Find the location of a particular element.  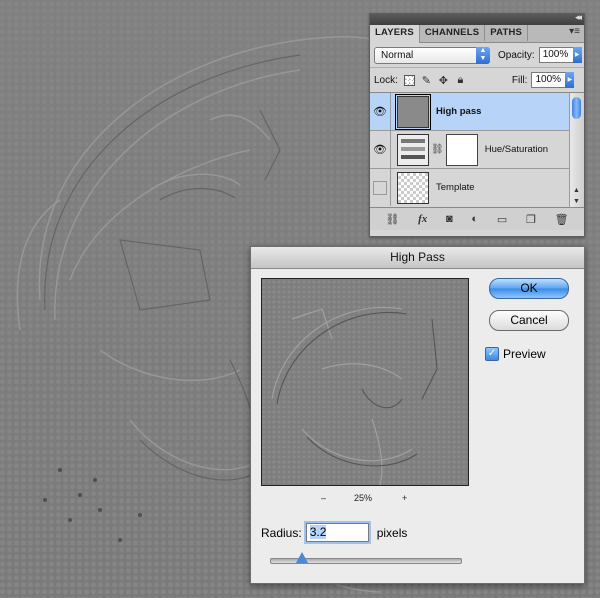

preview-checkbox: ✓ is located at coordinates (492, 354).